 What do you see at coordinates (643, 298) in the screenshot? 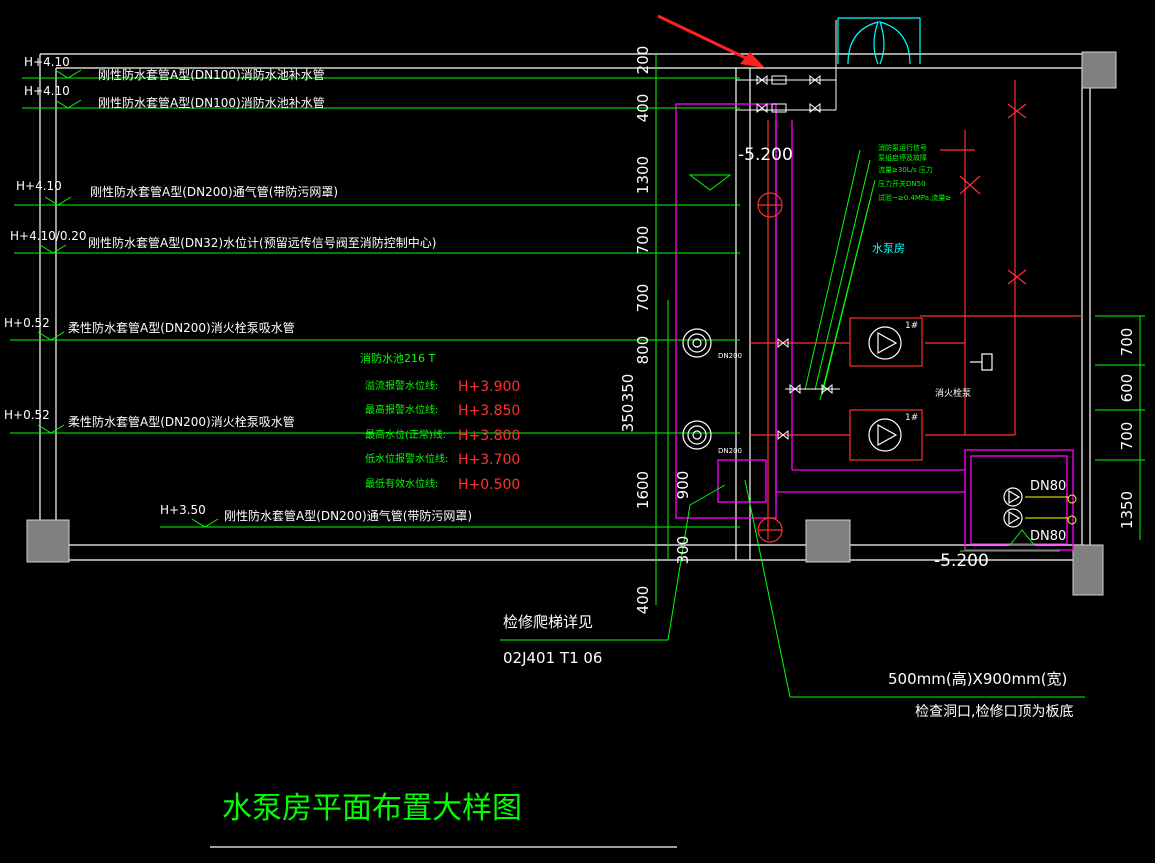
I see `dim-left-4: 700` at bounding box center [643, 298].